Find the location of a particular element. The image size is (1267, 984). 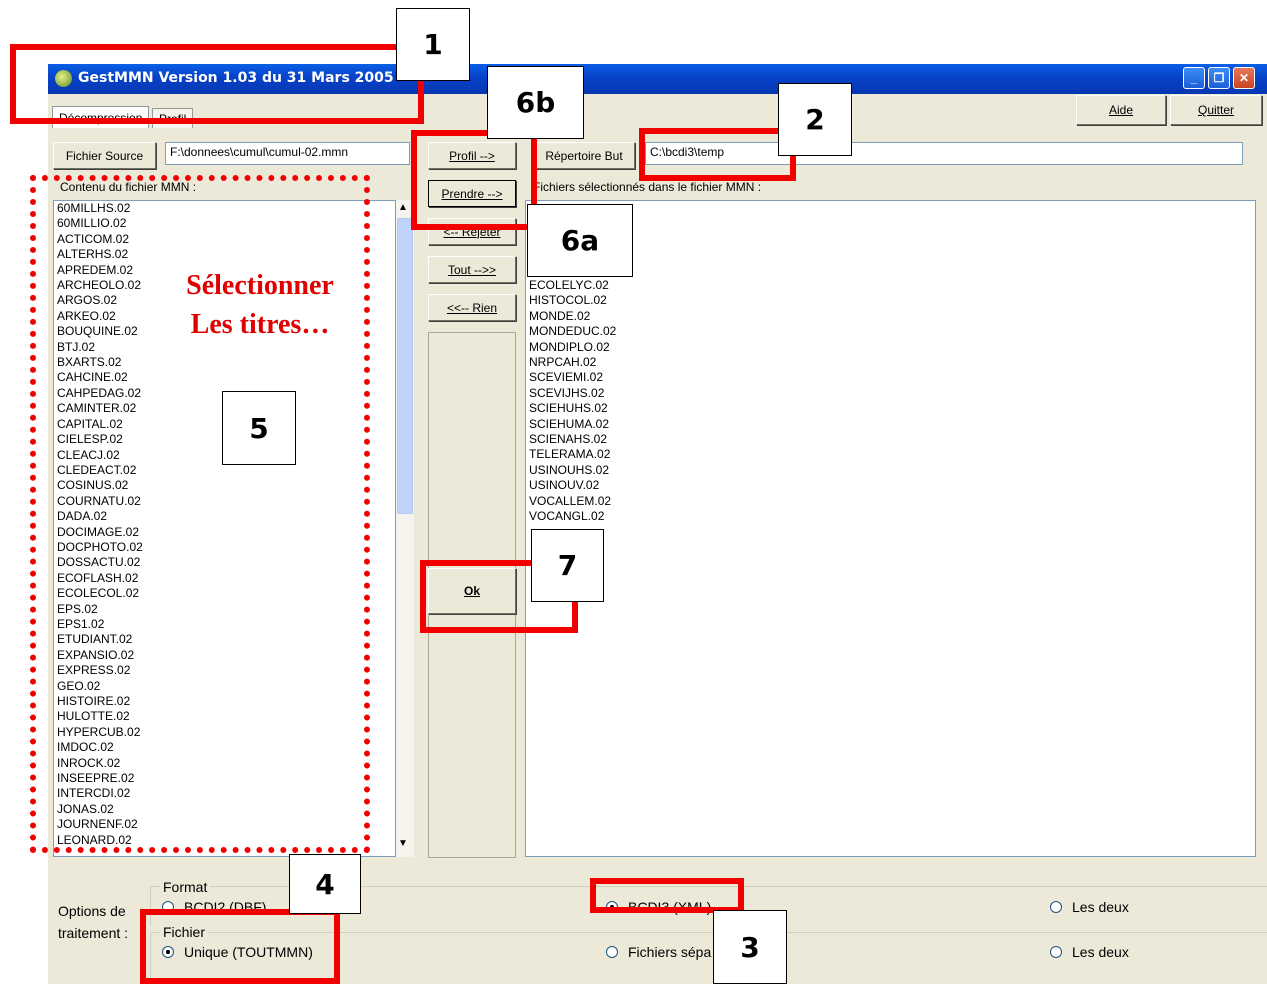

format-group-title: Format is located at coordinates (185, 887).